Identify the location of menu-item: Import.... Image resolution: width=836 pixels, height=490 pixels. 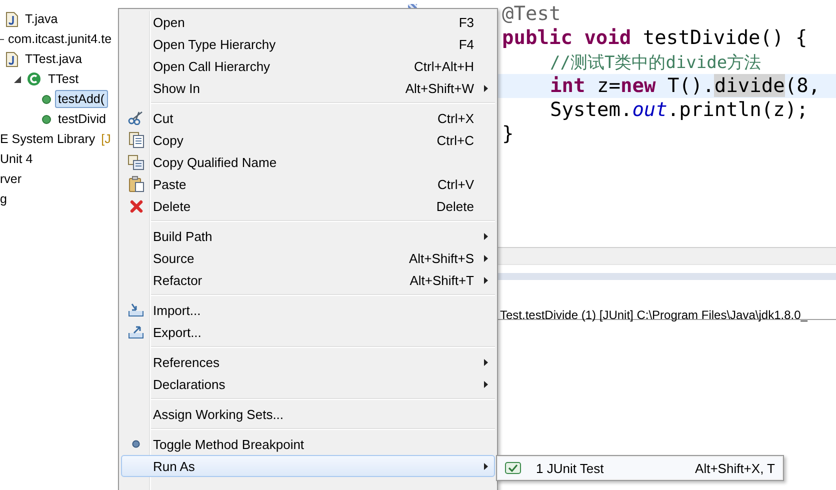
(308, 310).